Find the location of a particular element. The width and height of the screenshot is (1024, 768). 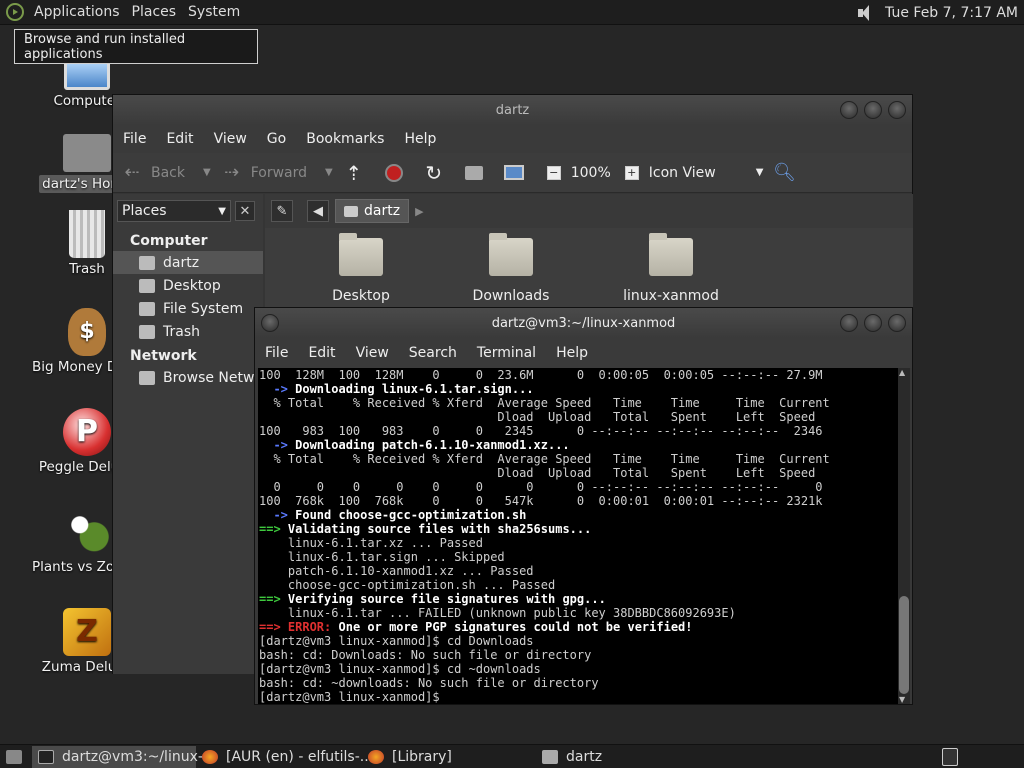

zoom-out-button: − 100% is located at coordinates (577, 173).